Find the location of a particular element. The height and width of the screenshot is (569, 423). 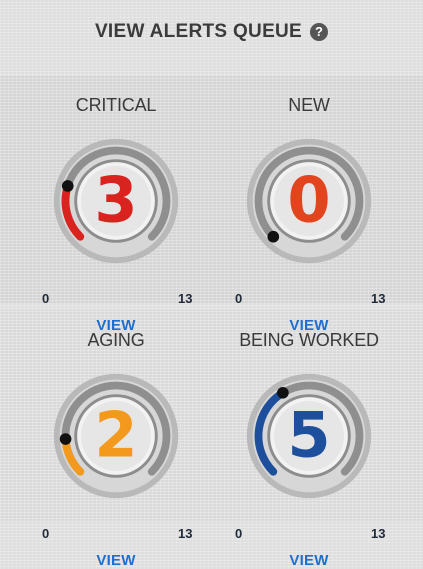

aging-count: 2 is located at coordinates (115, 434).